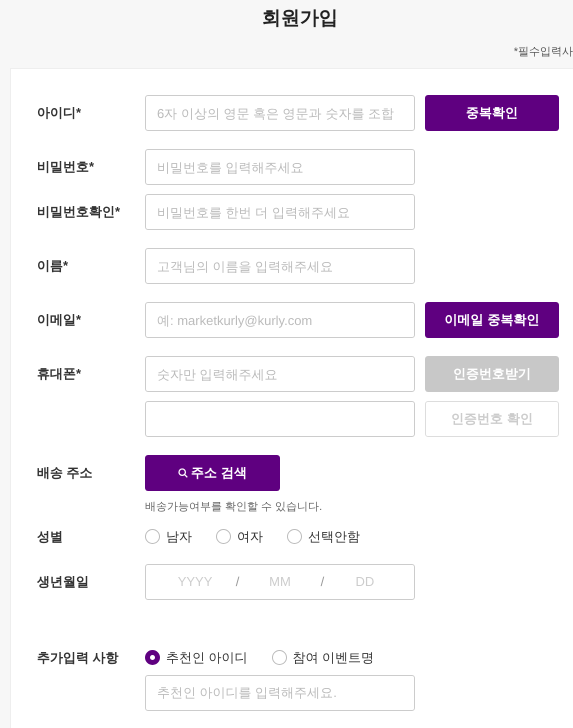 The height and width of the screenshot is (728, 573). I want to click on field-label: 생년월일, so click(63, 581).